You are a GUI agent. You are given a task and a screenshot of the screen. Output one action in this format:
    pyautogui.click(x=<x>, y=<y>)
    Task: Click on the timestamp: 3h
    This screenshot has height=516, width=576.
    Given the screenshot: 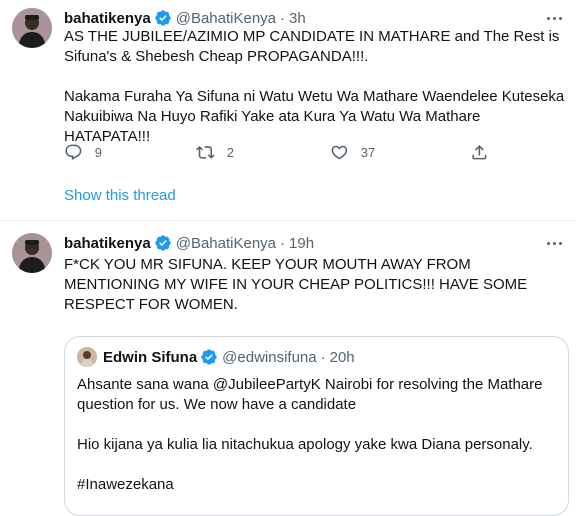 What is the action you would take?
    pyautogui.click(x=297, y=18)
    